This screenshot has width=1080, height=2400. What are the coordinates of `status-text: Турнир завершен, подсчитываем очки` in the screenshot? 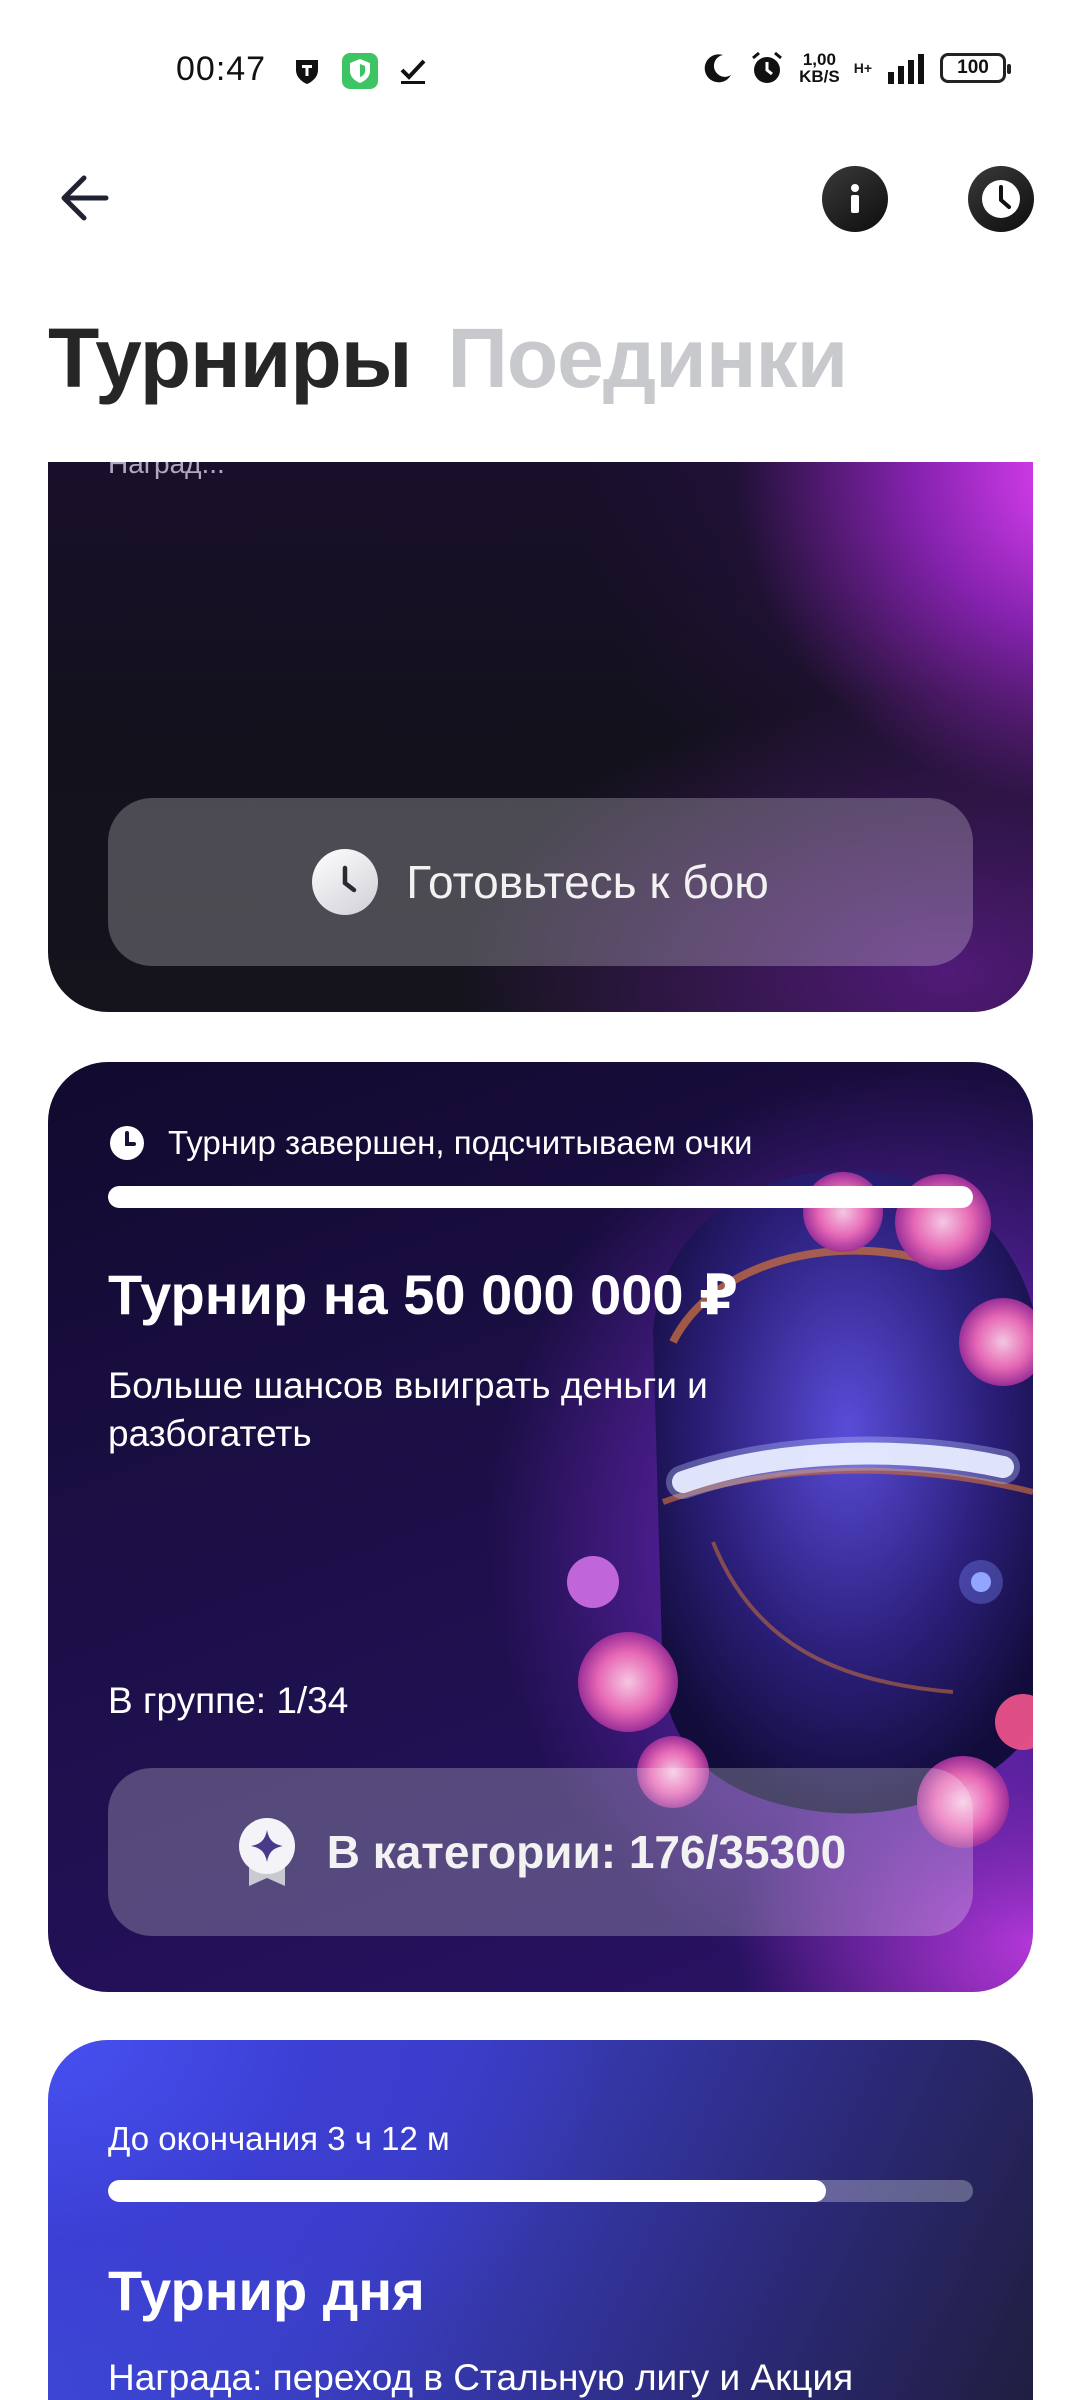 It's located at (460, 1142).